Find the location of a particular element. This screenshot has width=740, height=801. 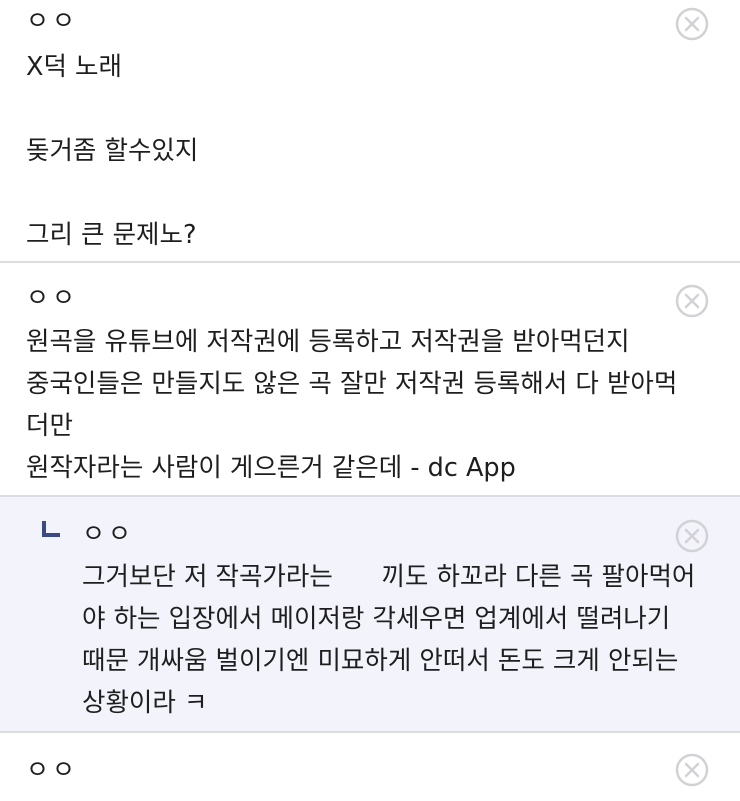

reply-arrow-icon is located at coordinates (51, 529).